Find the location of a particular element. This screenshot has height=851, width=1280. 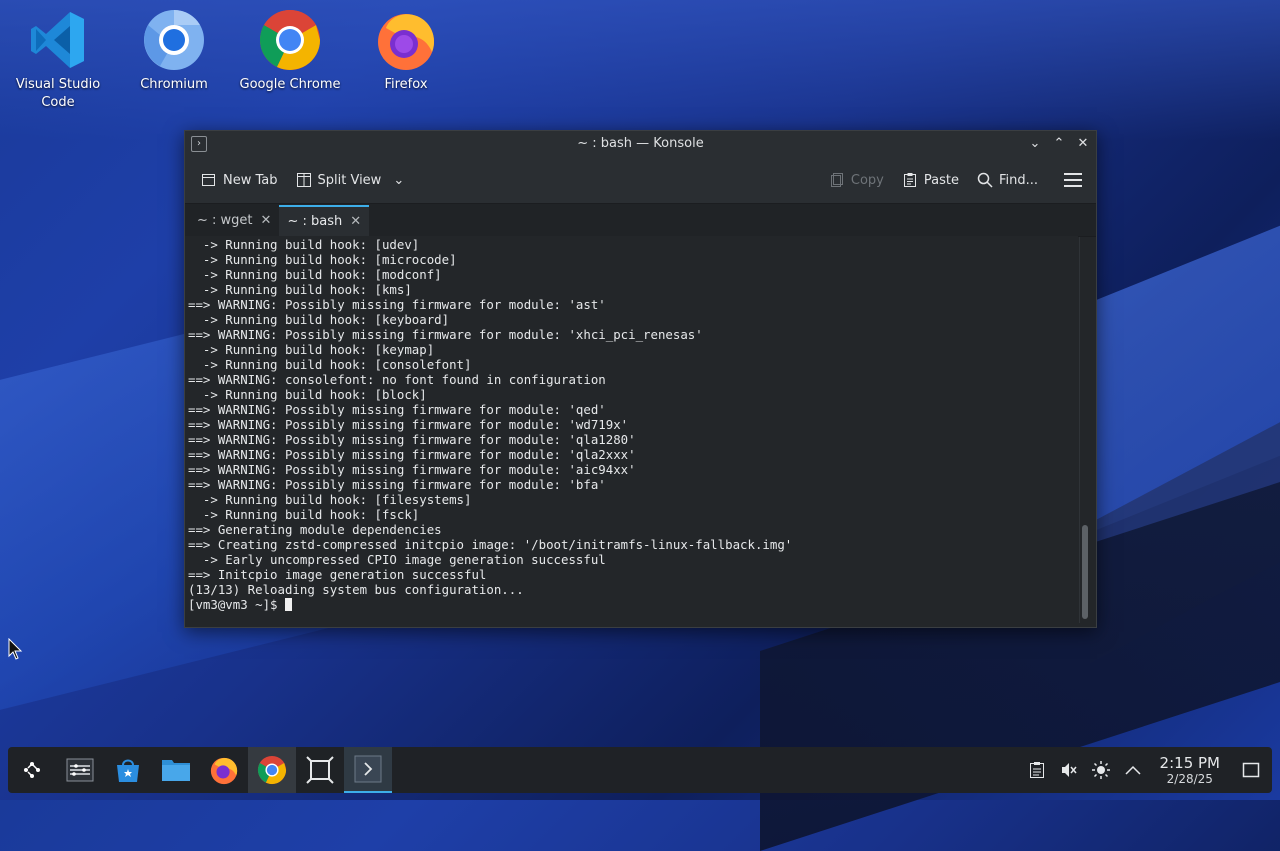

terminal-line: -> Running build hook: [keymap] is located at coordinates (311, 349).